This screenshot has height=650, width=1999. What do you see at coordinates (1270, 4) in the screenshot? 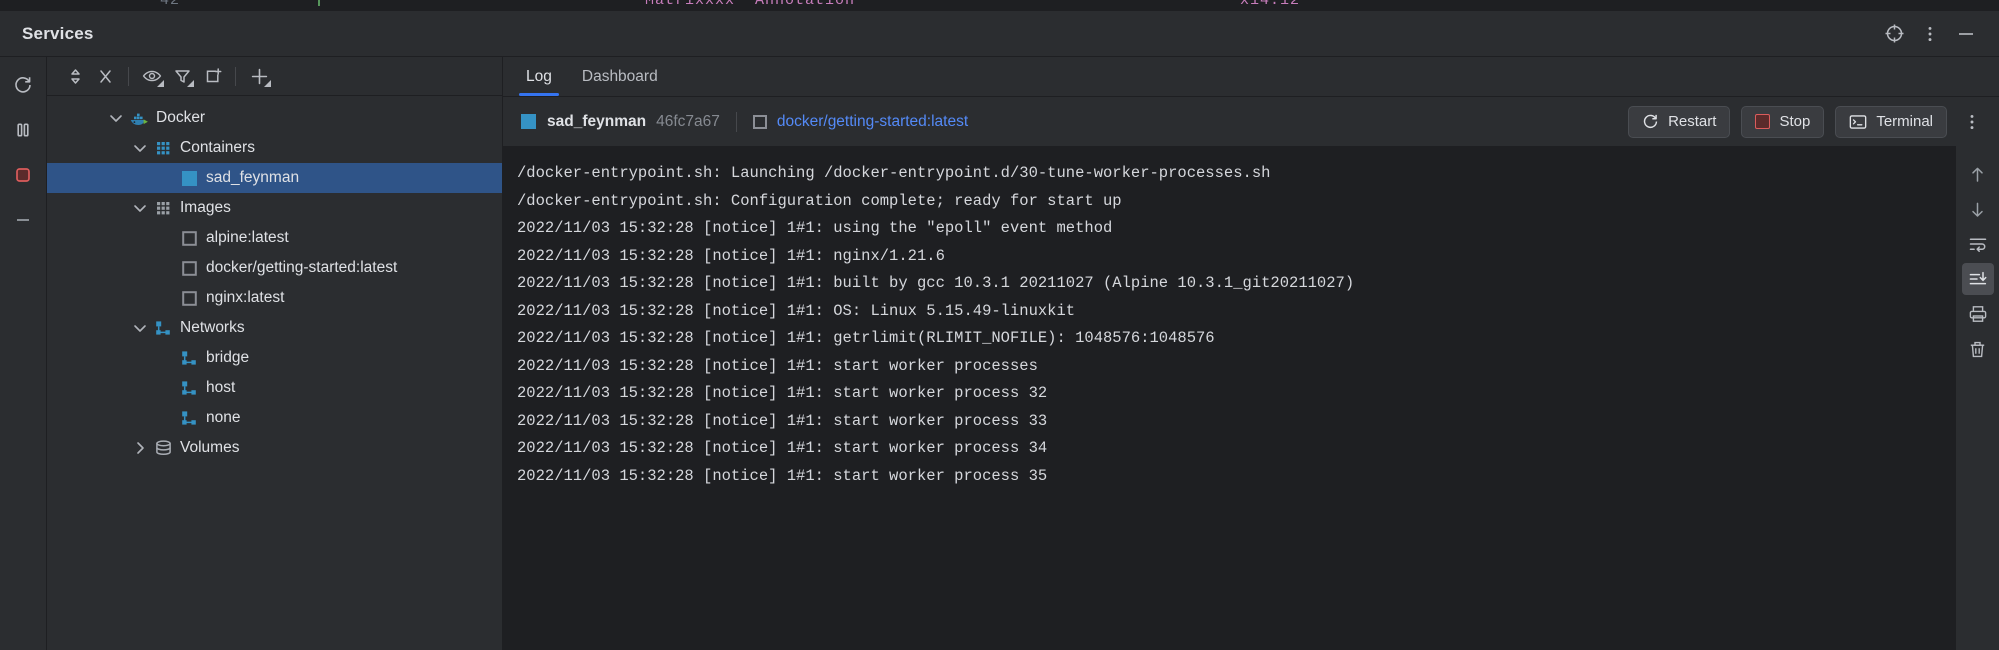
I see `editor-code-fragment-2: x14.12` at bounding box center [1270, 4].